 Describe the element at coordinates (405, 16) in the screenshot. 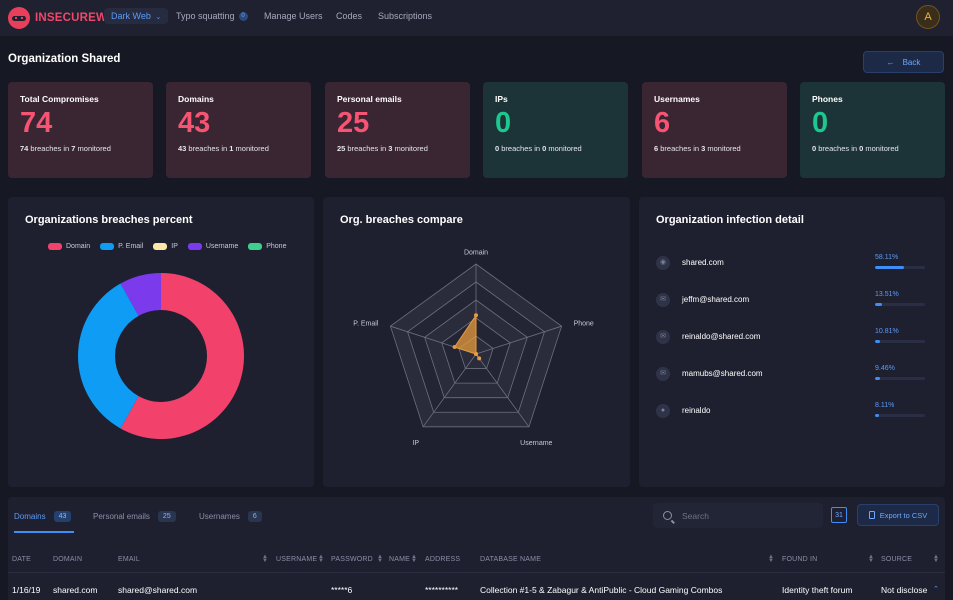

I see `nav-item-subscriptions: Subscriptions` at that location.